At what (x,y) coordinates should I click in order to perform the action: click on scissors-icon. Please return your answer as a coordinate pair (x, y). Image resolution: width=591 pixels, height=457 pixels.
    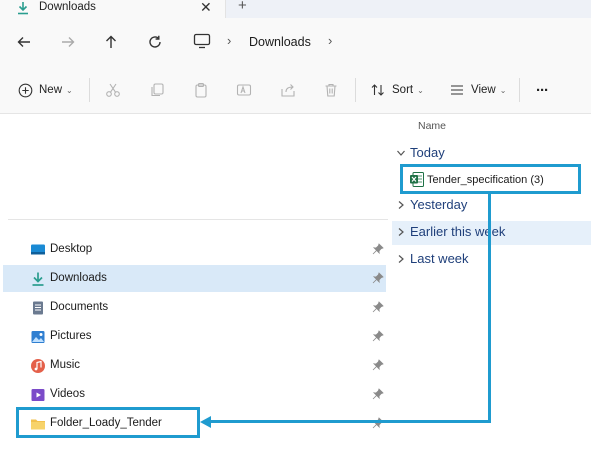
    Looking at the image, I should click on (113, 90).